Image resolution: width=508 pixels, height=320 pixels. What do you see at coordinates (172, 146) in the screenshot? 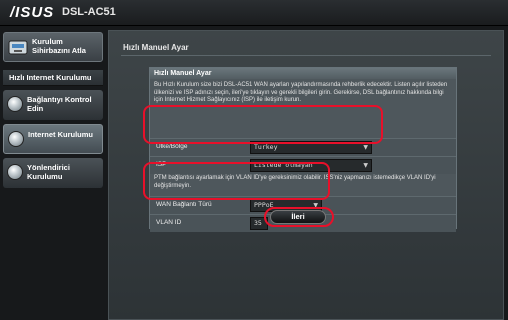
I see `country-label: Ülke/Bölge` at bounding box center [172, 146].